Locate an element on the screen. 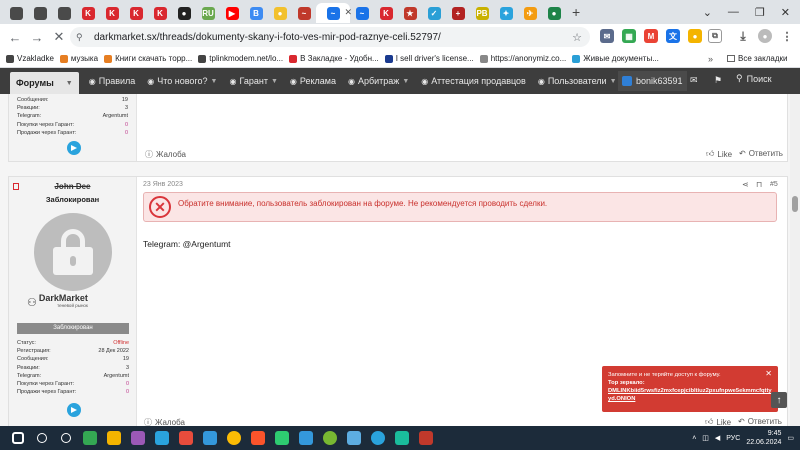 This screenshot has height=450, width=800. clock: 9:45 22.06.2024 is located at coordinates (763, 438).